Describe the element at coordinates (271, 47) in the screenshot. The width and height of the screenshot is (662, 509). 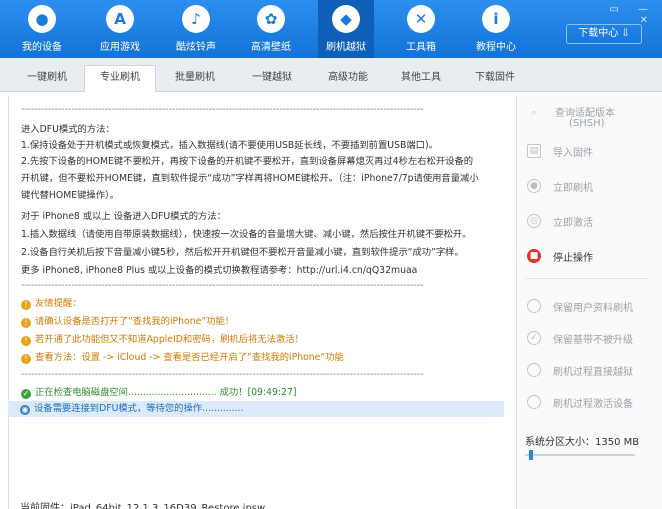
I see `nav-label: 高清壁纸` at that location.